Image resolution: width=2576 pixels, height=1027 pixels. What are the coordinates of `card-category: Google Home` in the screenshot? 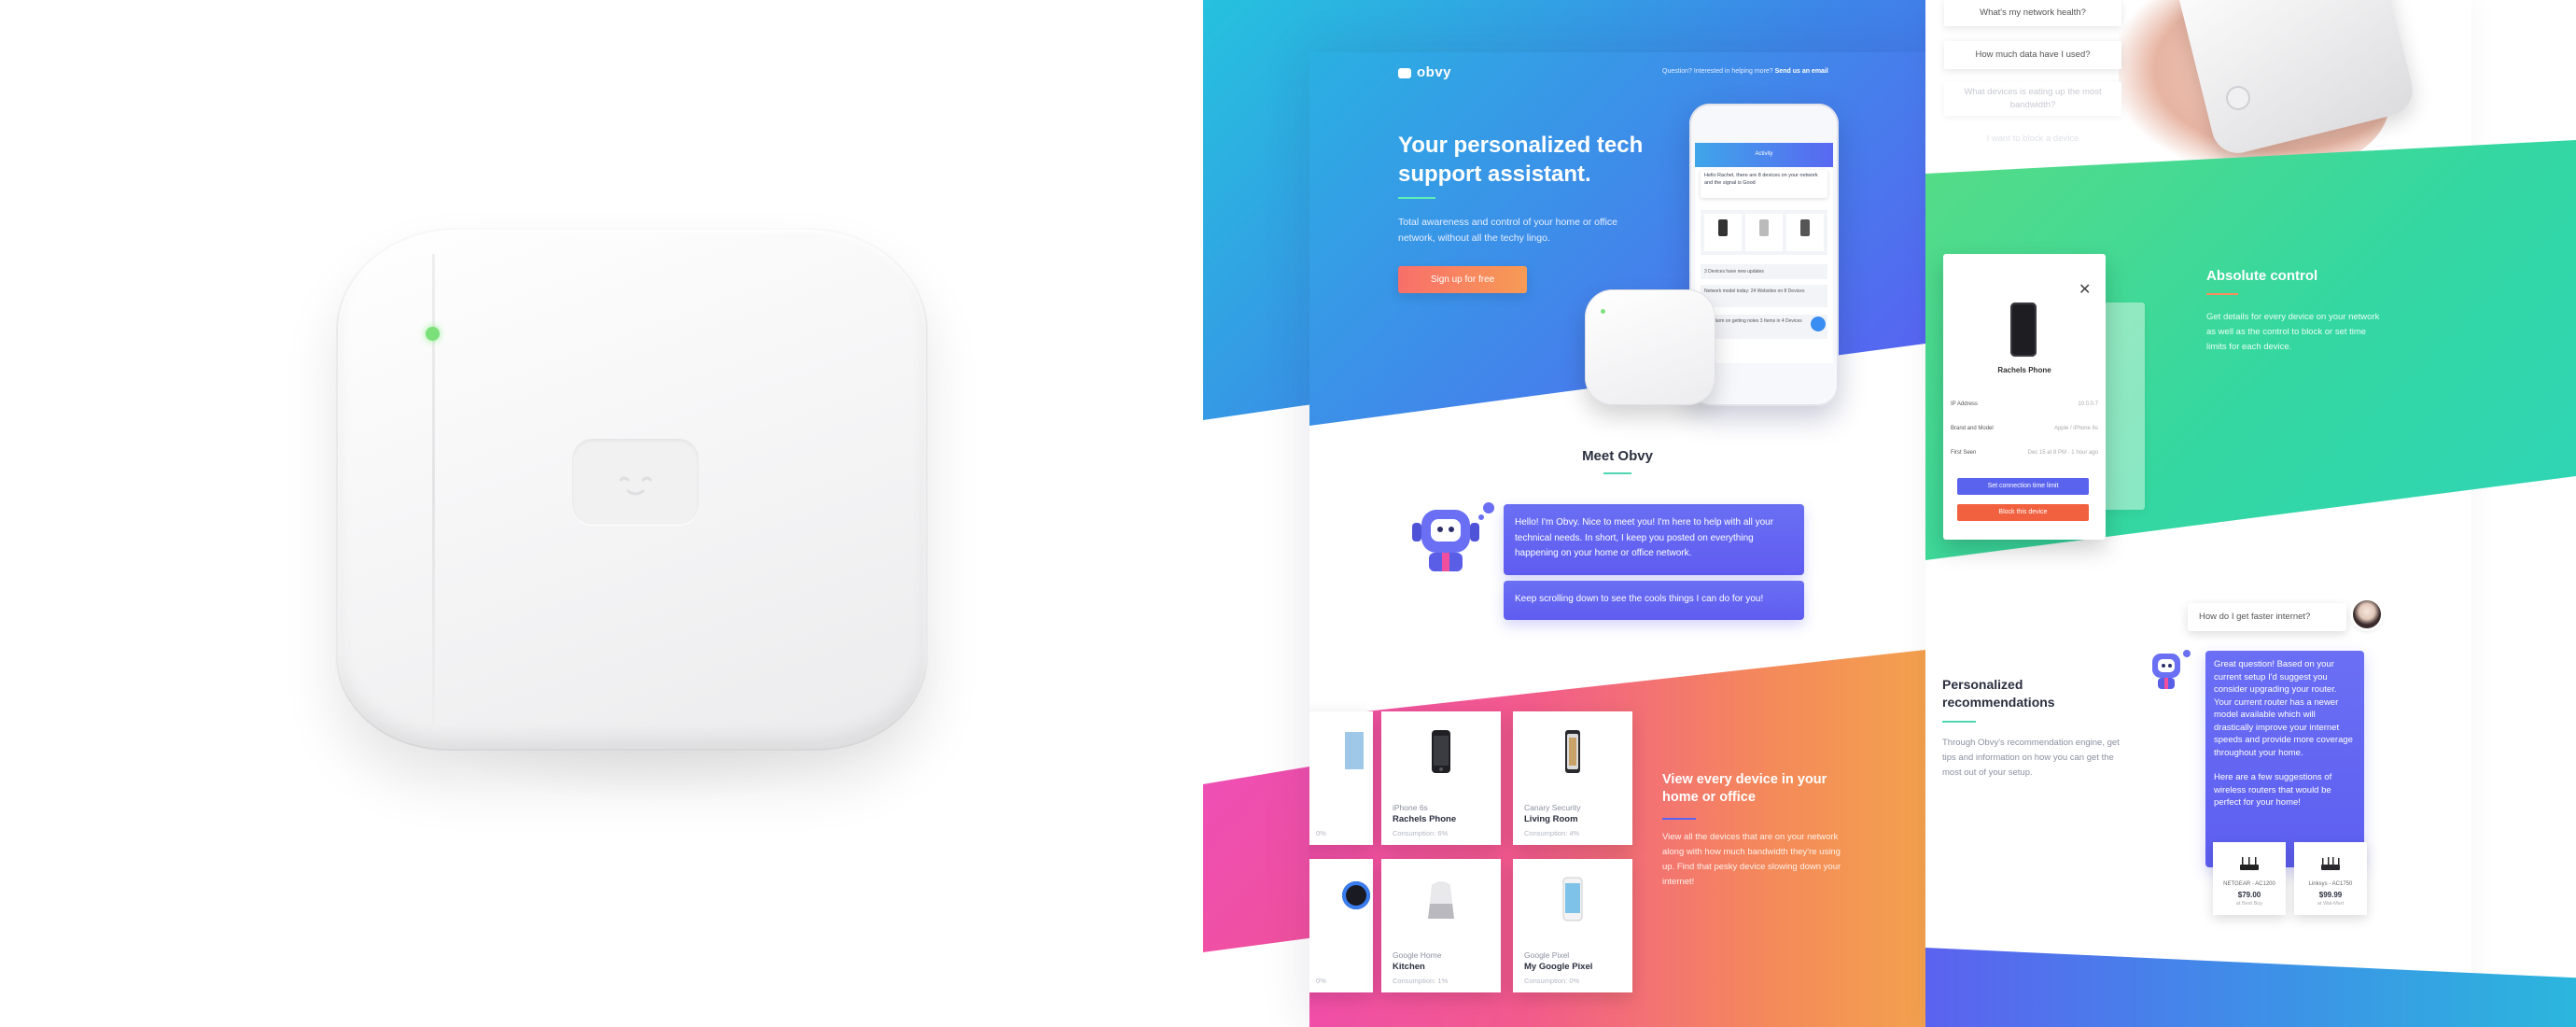 It's located at (1417, 955).